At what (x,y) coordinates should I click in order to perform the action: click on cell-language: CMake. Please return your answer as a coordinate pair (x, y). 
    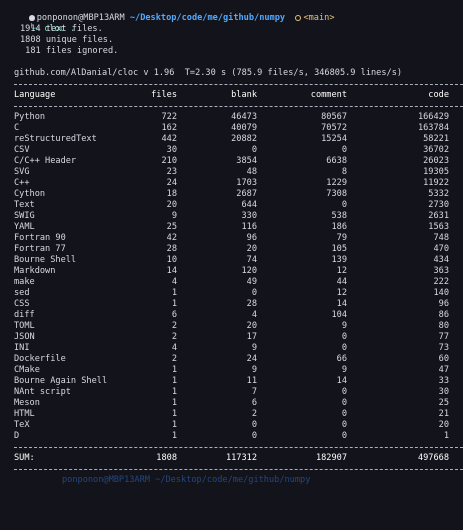
    Looking at the image, I should click on (27, 370).